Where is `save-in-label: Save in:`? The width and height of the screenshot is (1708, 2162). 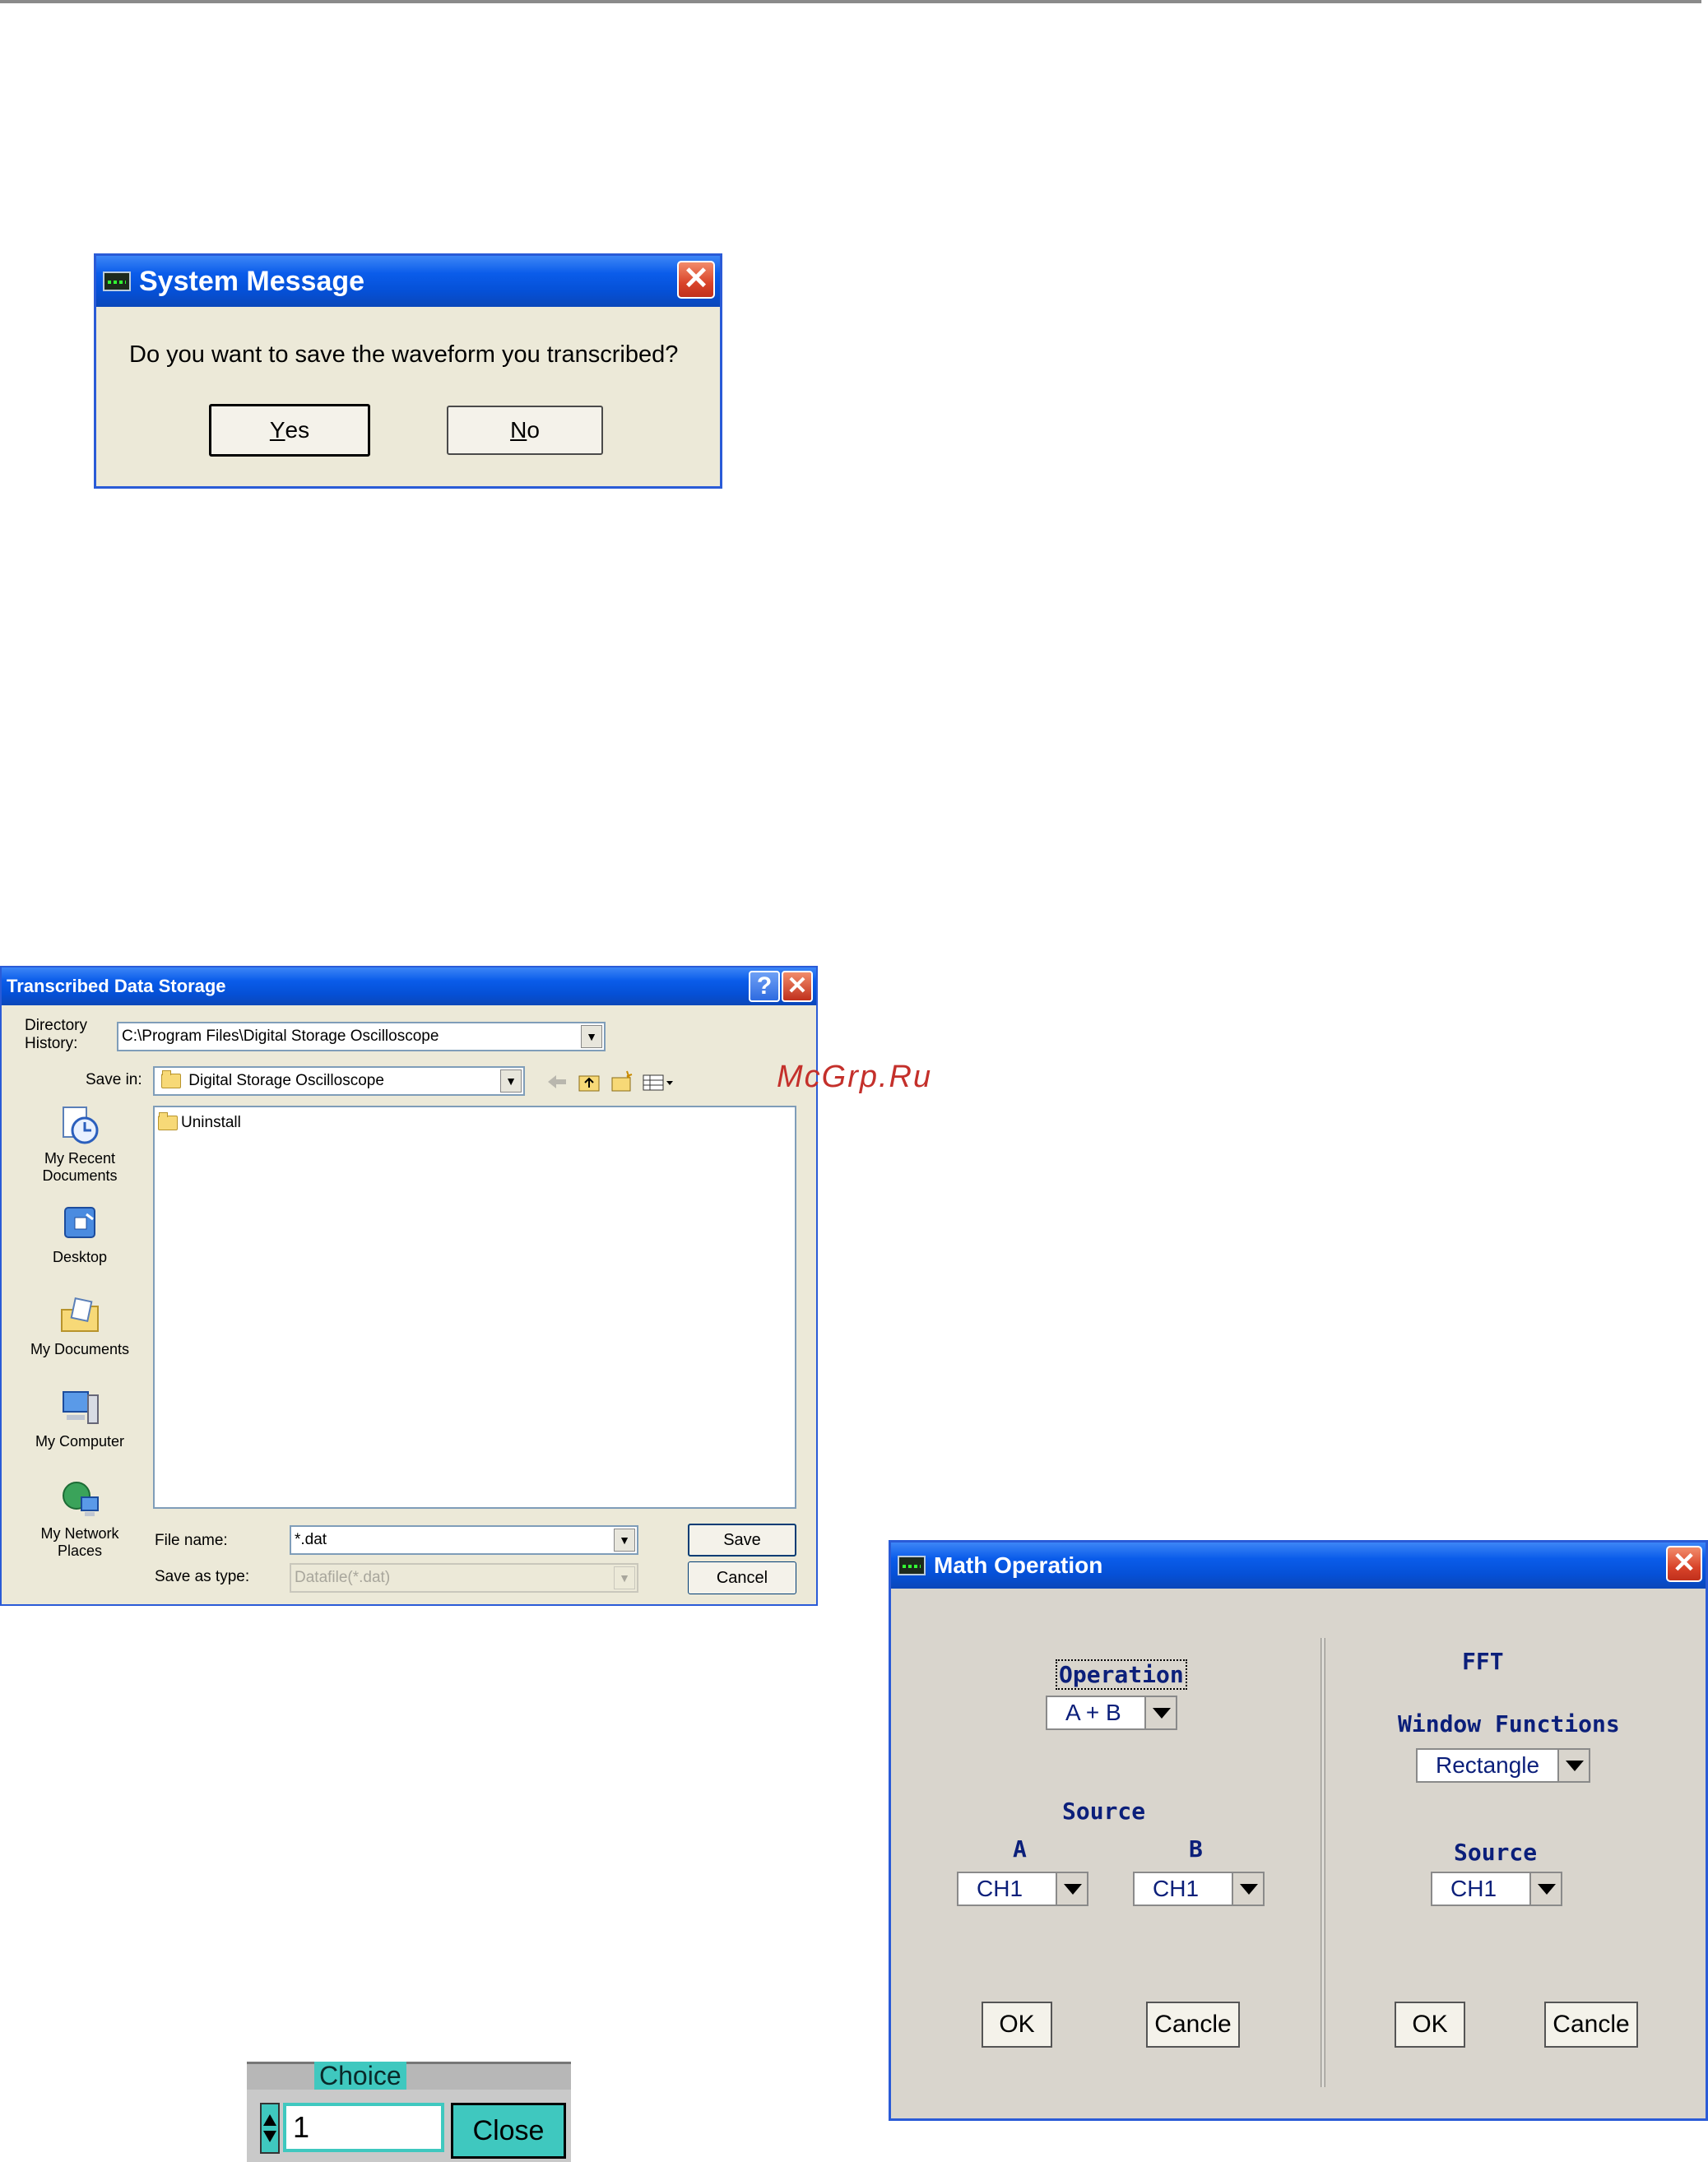
save-in-label: Save in: is located at coordinates (114, 1079).